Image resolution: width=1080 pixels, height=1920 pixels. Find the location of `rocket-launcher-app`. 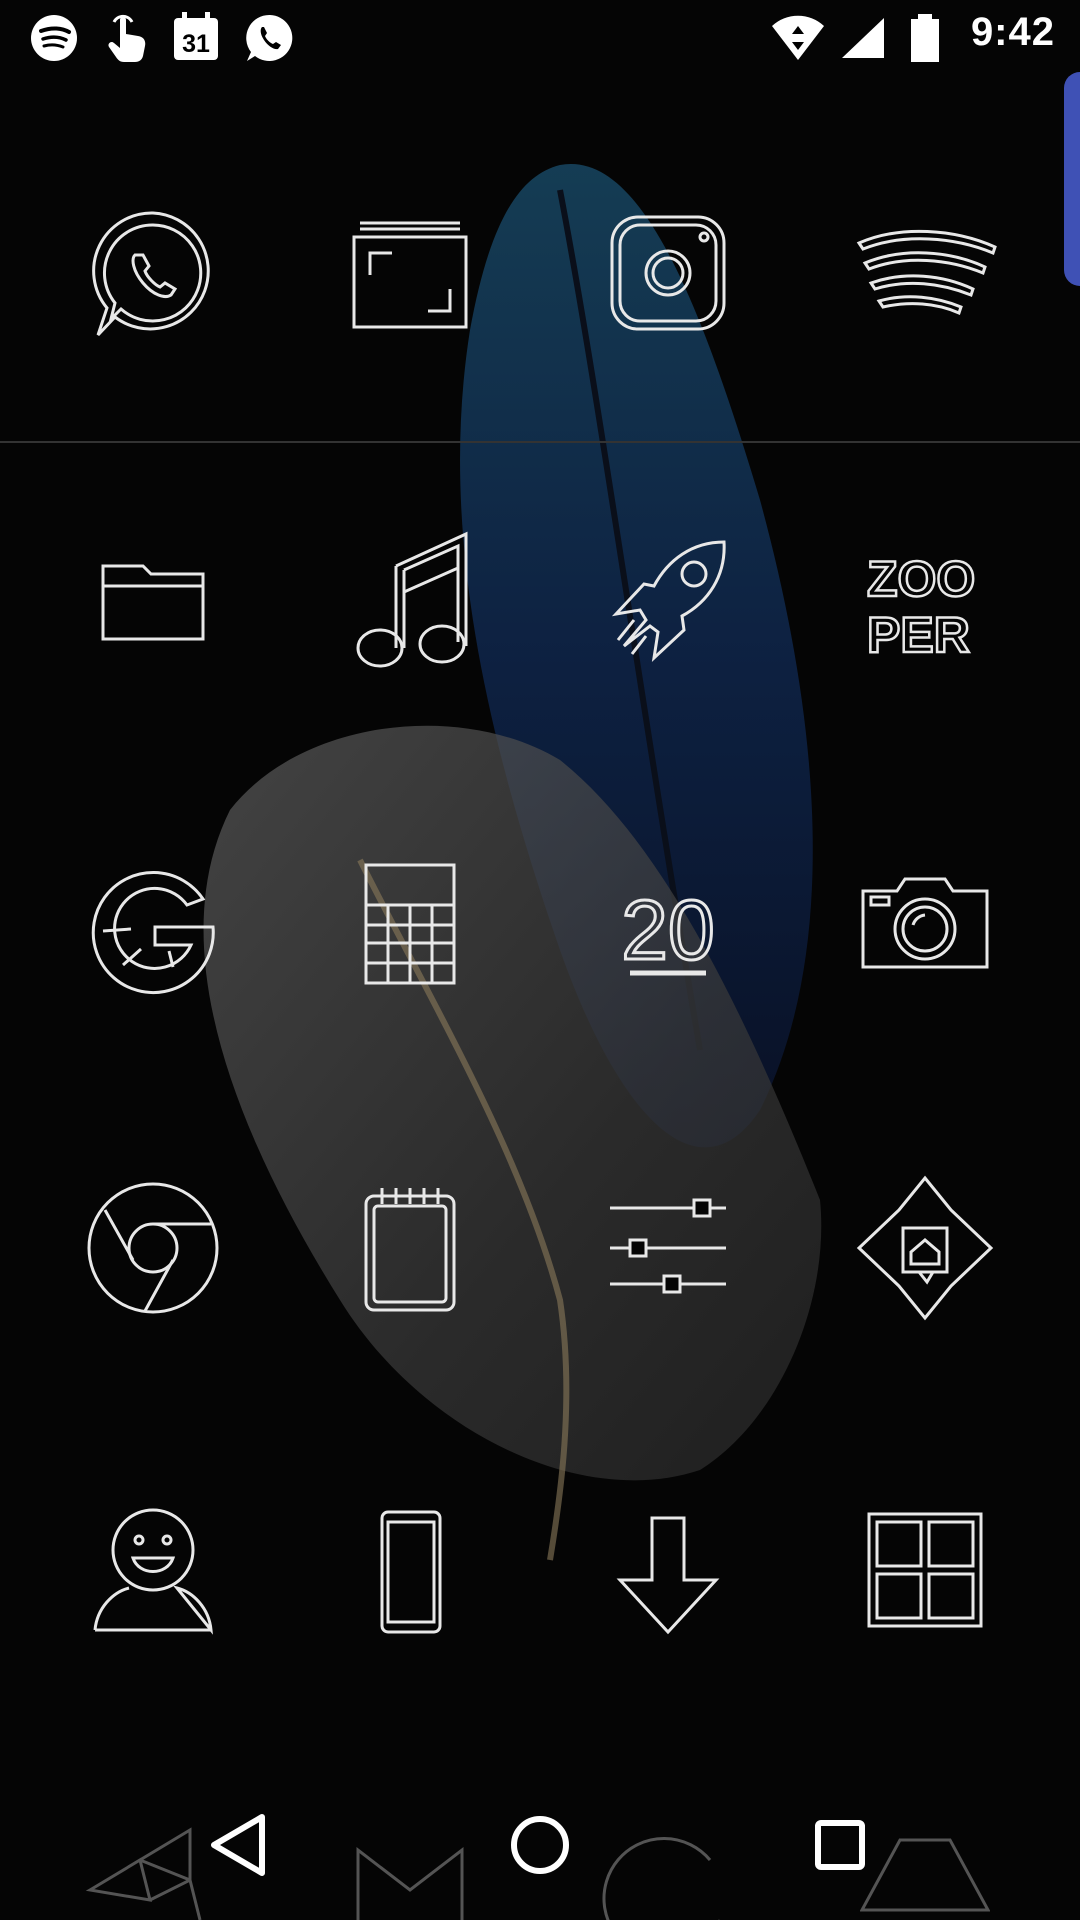

rocket-launcher-app is located at coordinates (668, 600).